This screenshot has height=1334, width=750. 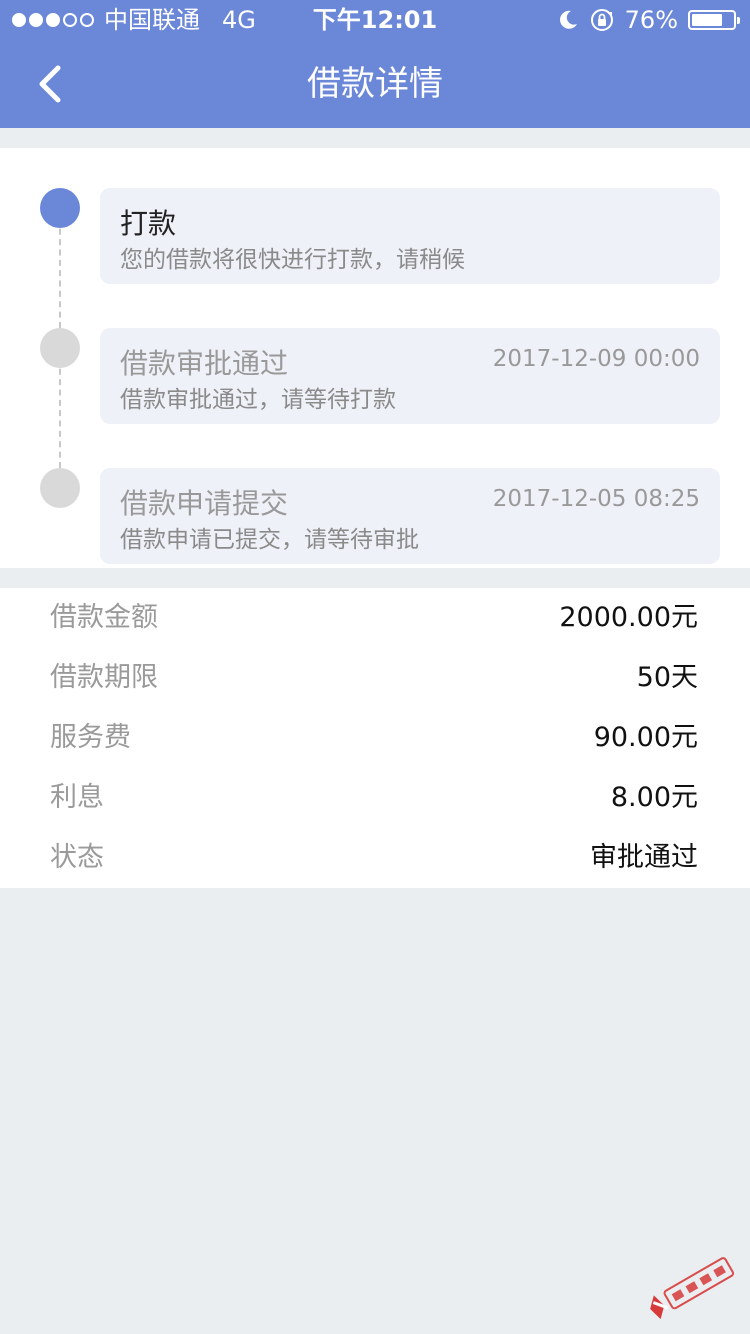 What do you see at coordinates (104, 617) in the screenshot?
I see `detail-label: 借款金额` at bounding box center [104, 617].